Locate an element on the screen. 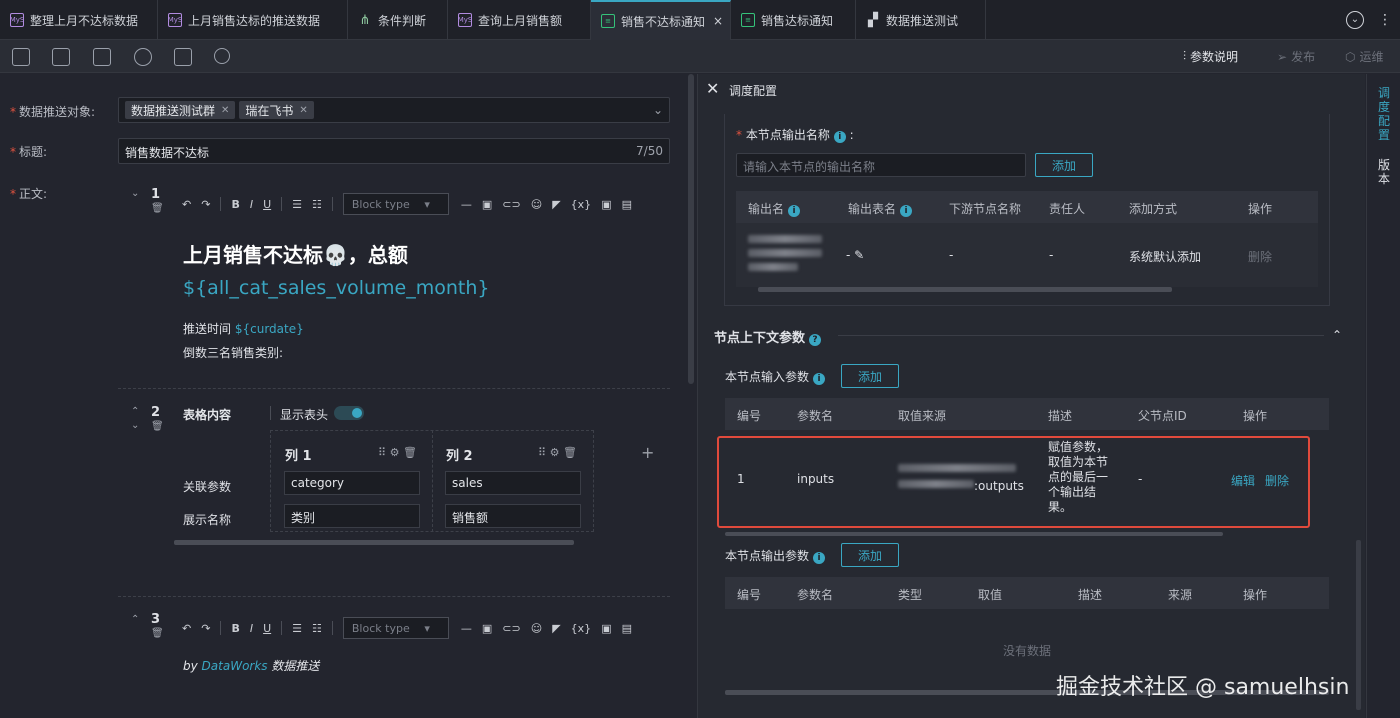 The width and height of the screenshot is (1400, 718). show-header-toggle is located at coordinates (349, 413).